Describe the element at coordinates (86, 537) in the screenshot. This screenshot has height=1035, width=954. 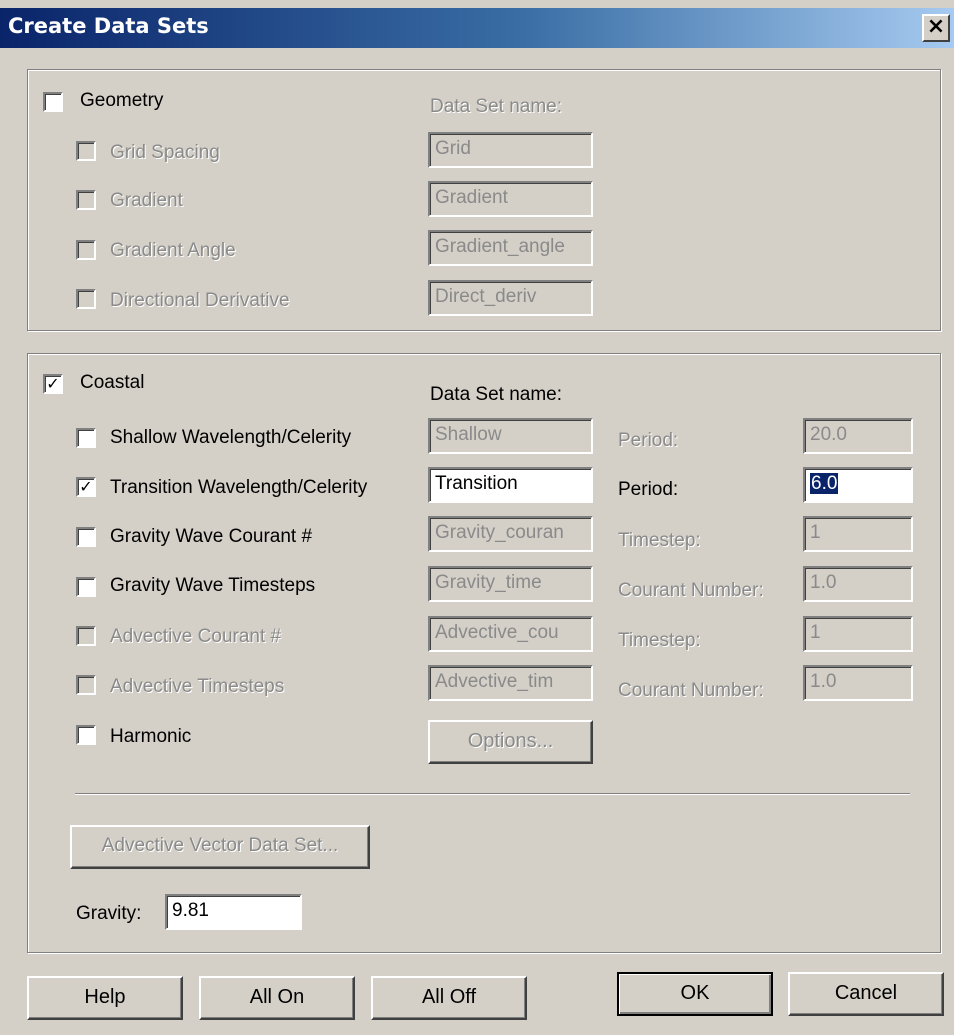
I see `gravity-courant-checkbox` at that location.